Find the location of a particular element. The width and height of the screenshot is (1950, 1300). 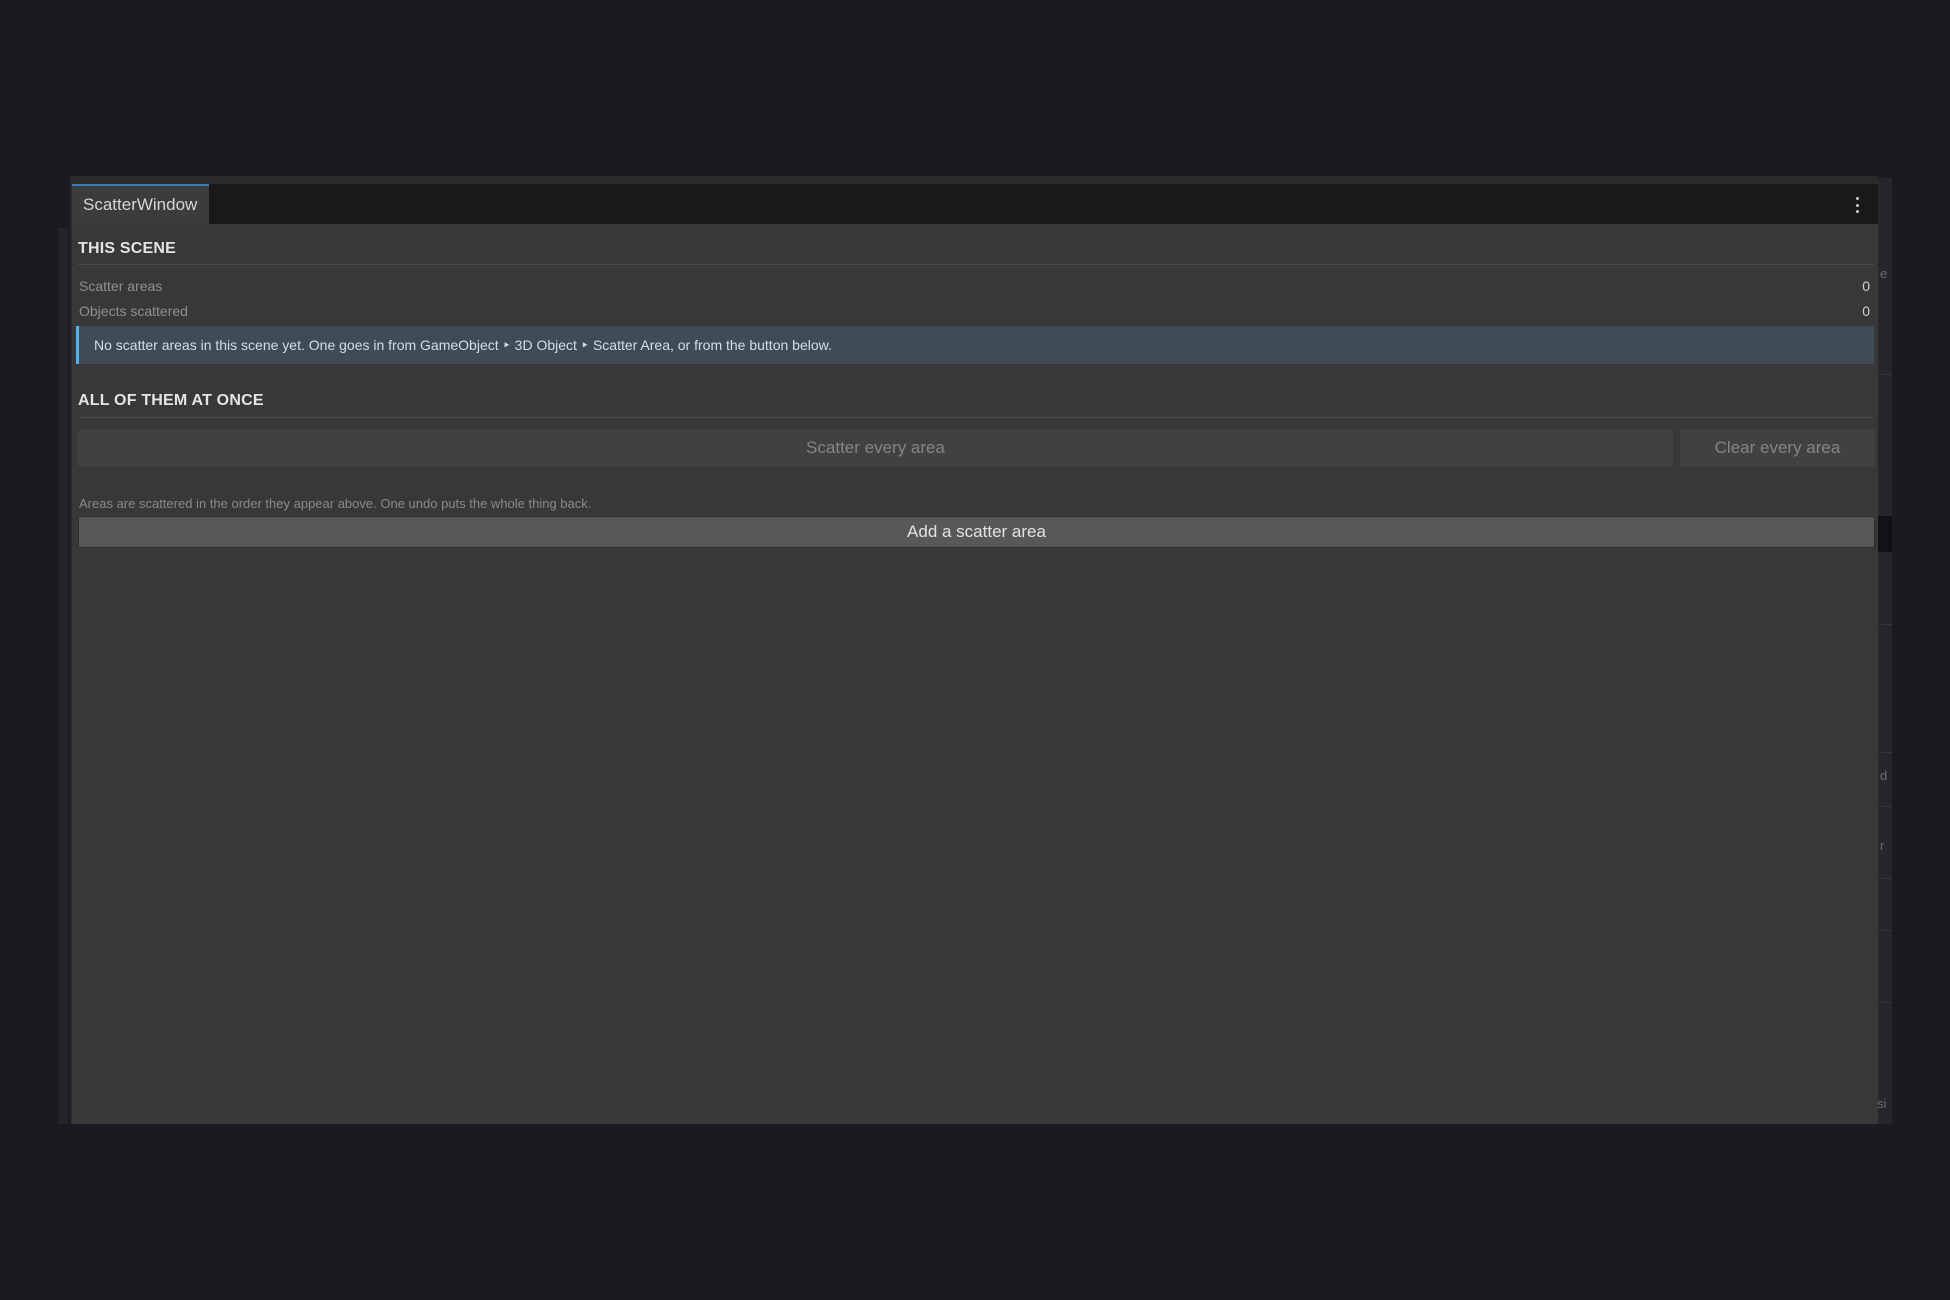

stat-label: Scatter areas is located at coordinates (121, 286).